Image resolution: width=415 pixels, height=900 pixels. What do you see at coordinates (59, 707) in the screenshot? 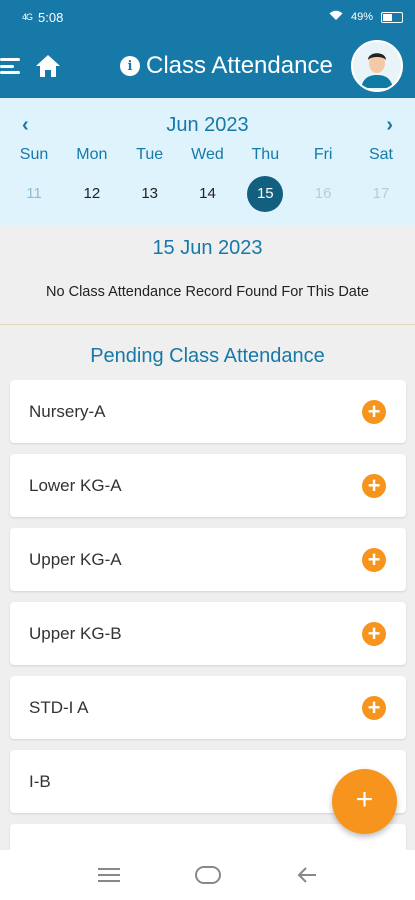
I see `class-name: STD-I A` at bounding box center [59, 707].